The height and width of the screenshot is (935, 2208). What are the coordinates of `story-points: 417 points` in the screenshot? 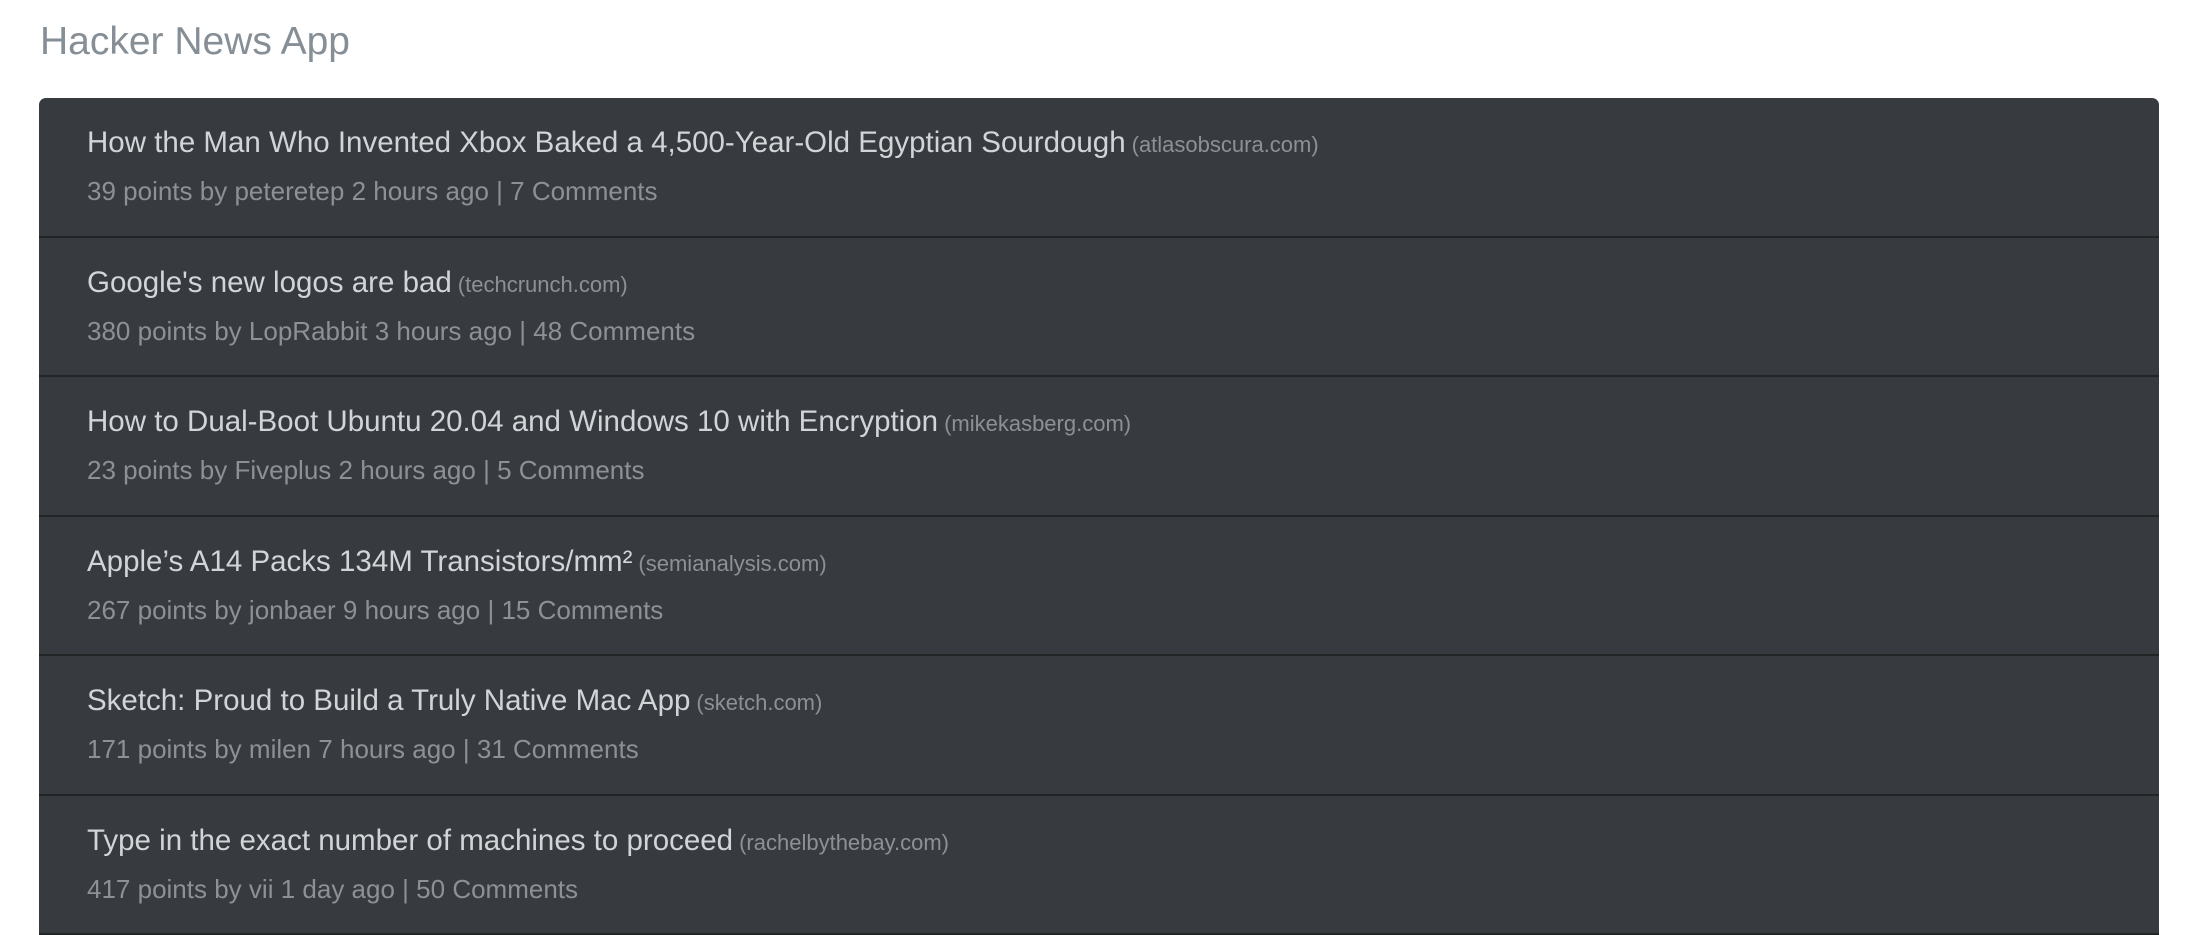 It's located at (147, 889).